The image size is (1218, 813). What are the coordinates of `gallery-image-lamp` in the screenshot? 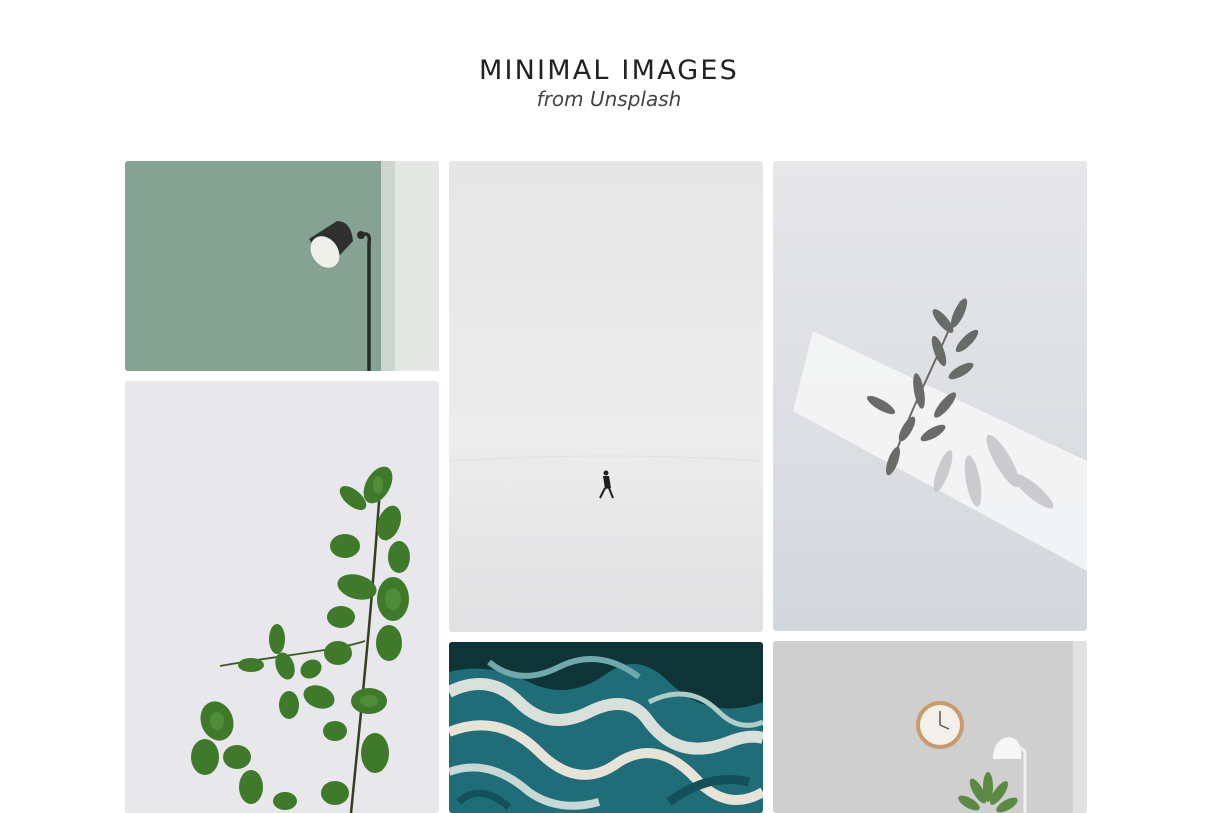 It's located at (282, 266).